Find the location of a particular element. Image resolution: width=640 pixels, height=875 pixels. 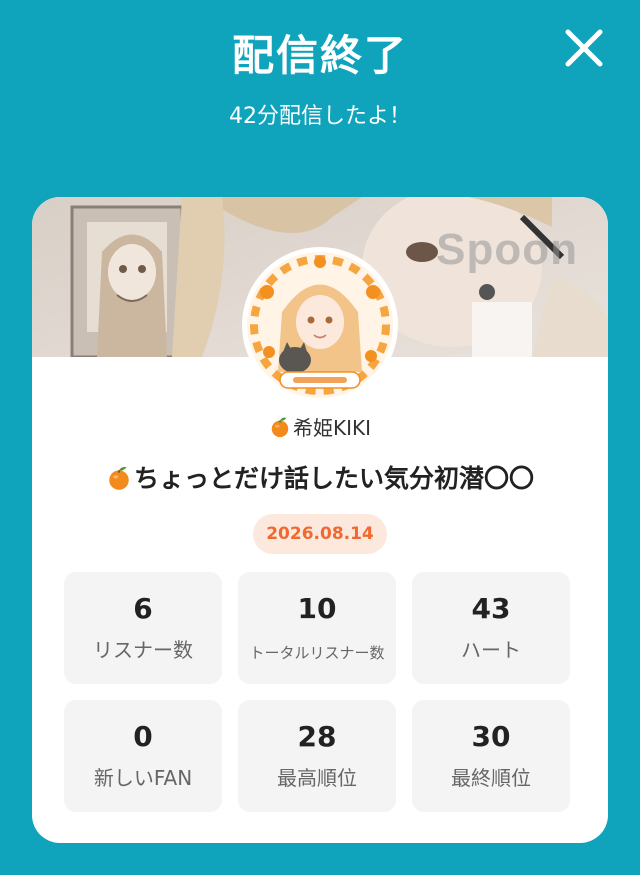

close-button is located at coordinates (584, 48).